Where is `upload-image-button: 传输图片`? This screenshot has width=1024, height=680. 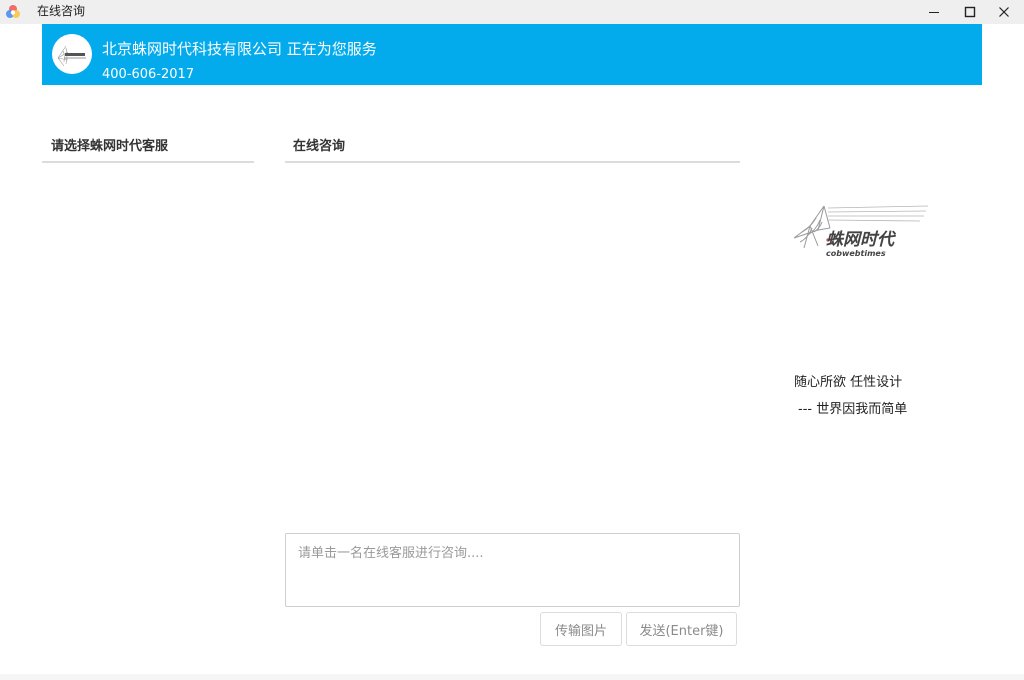 upload-image-button: 传输图片 is located at coordinates (581, 629).